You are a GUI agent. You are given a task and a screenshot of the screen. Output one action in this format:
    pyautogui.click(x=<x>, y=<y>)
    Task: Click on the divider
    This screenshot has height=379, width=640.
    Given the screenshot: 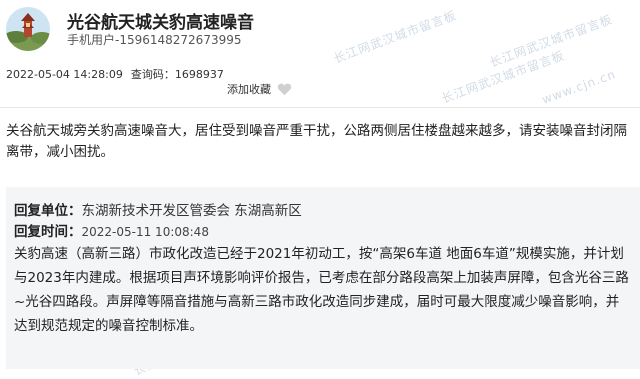 What is the action you would take?
    pyautogui.click(x=320, y=107)
    